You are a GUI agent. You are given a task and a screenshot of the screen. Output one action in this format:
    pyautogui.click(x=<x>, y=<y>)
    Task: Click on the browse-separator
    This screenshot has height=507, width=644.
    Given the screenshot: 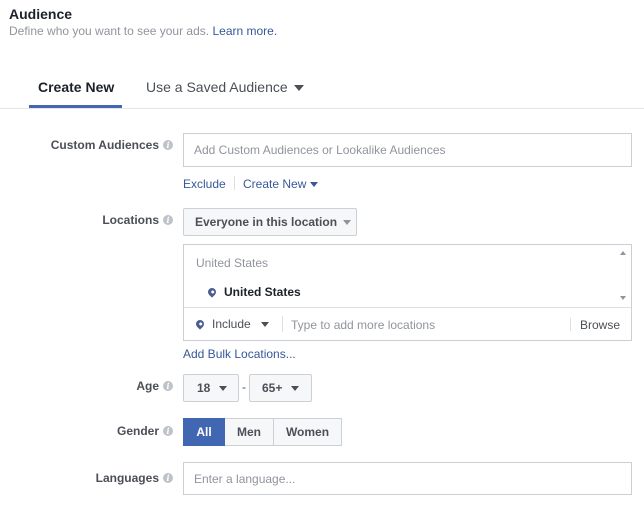 What is the action you would take?
    pyautogui.click(x=570, y=324)
    